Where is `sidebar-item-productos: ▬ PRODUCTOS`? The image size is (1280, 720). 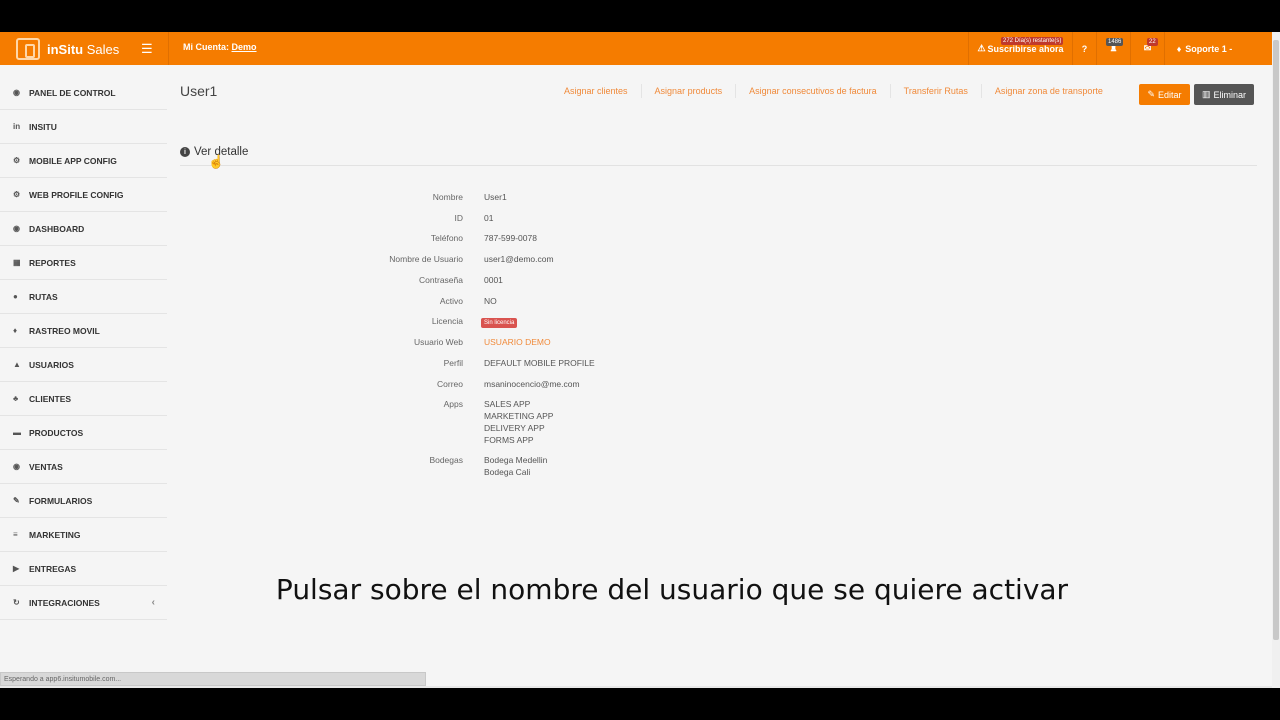 sidebar-item-productos: ▬ PRODUCTOS is located at coordinates (83, 433).